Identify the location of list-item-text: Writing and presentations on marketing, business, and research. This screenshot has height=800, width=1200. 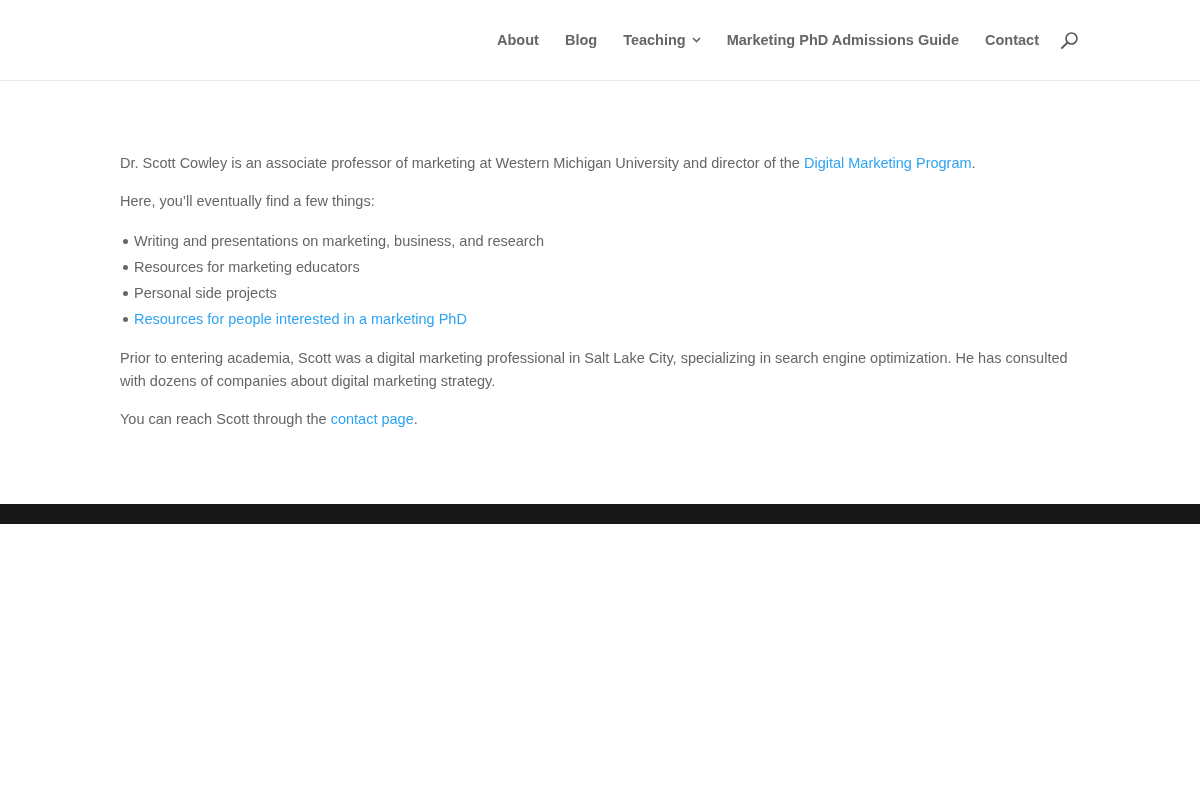
(339, 241).